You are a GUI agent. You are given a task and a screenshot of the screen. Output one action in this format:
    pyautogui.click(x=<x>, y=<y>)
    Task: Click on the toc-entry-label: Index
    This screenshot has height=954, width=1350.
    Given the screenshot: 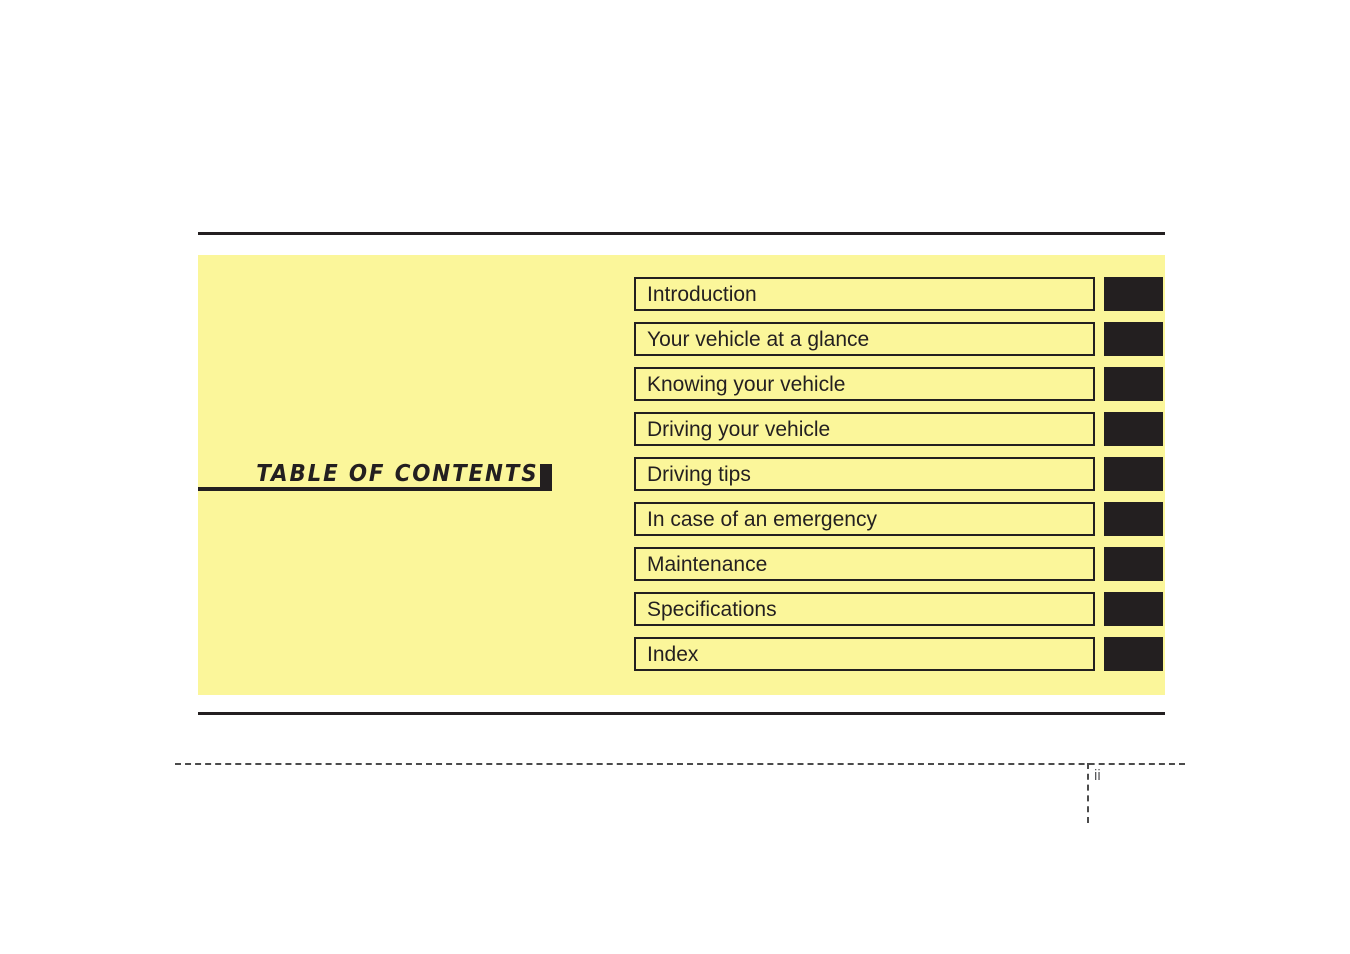 What is the action you would take?
    pyautogui.click(x=673, y=654)
    